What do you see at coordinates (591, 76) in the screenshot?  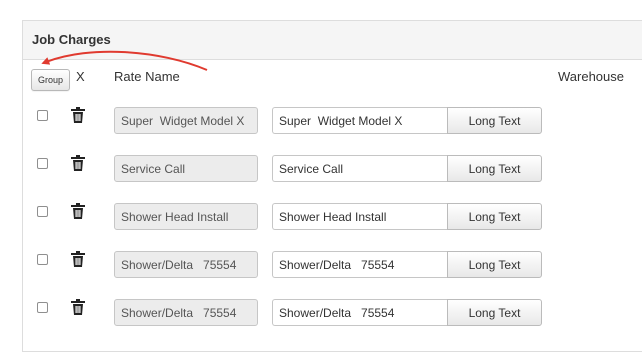 I see `column-header-warehouse: Warehouse` at bounding box center [591, 76].